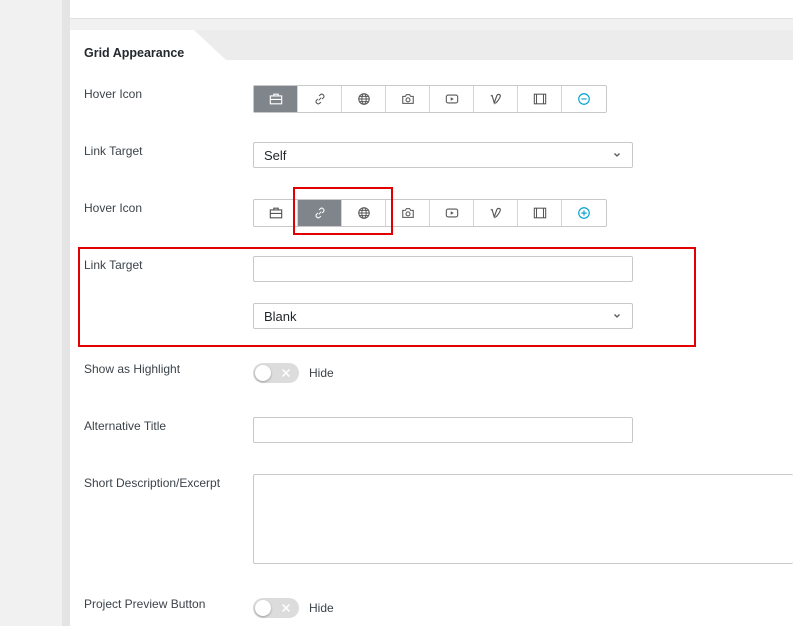 The height and width of the screenshot is (626, 793). Describe the element at coordinates (275, 155) in the screenshot. I see `link-target-value: Self` at that location.